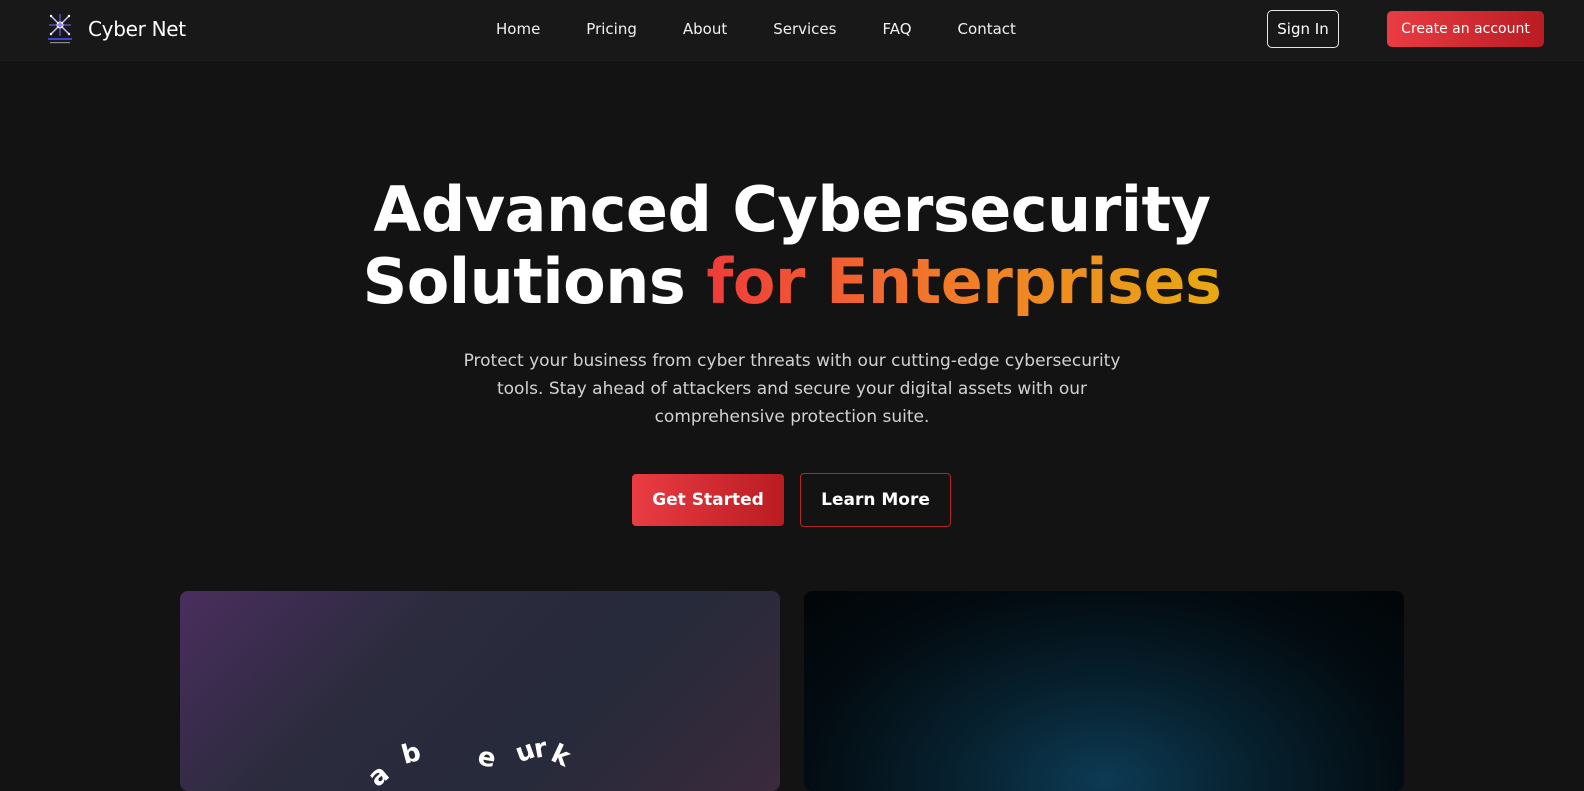 The height and width of the screenshot is (791, 1584). What do you see at coordinates (708, 500) in the screenshot?
I see `get-started-button: Get Started` at bounding box center [708, 500].